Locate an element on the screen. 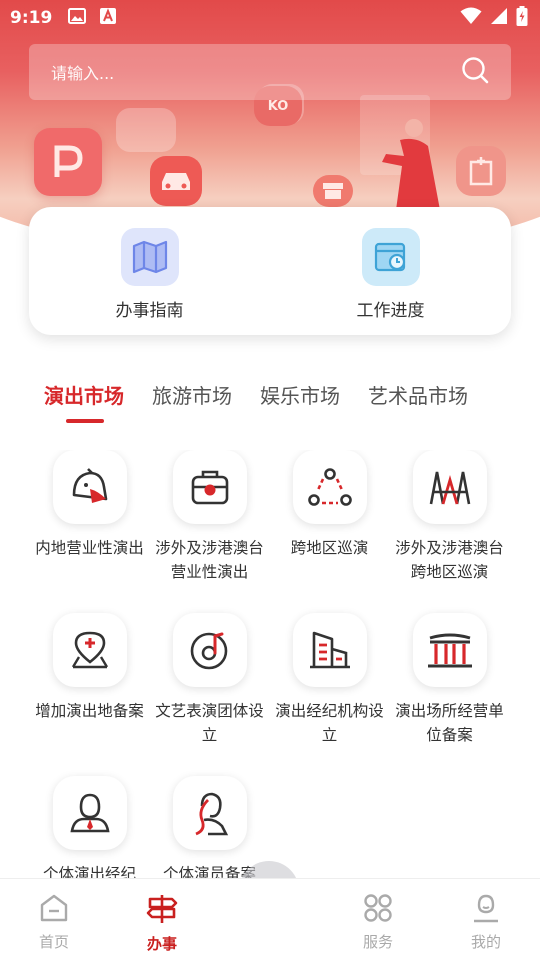 This screenshot has height=960, width=540. service-label: 增加演出地备案 is located at coordinates (89, 711).